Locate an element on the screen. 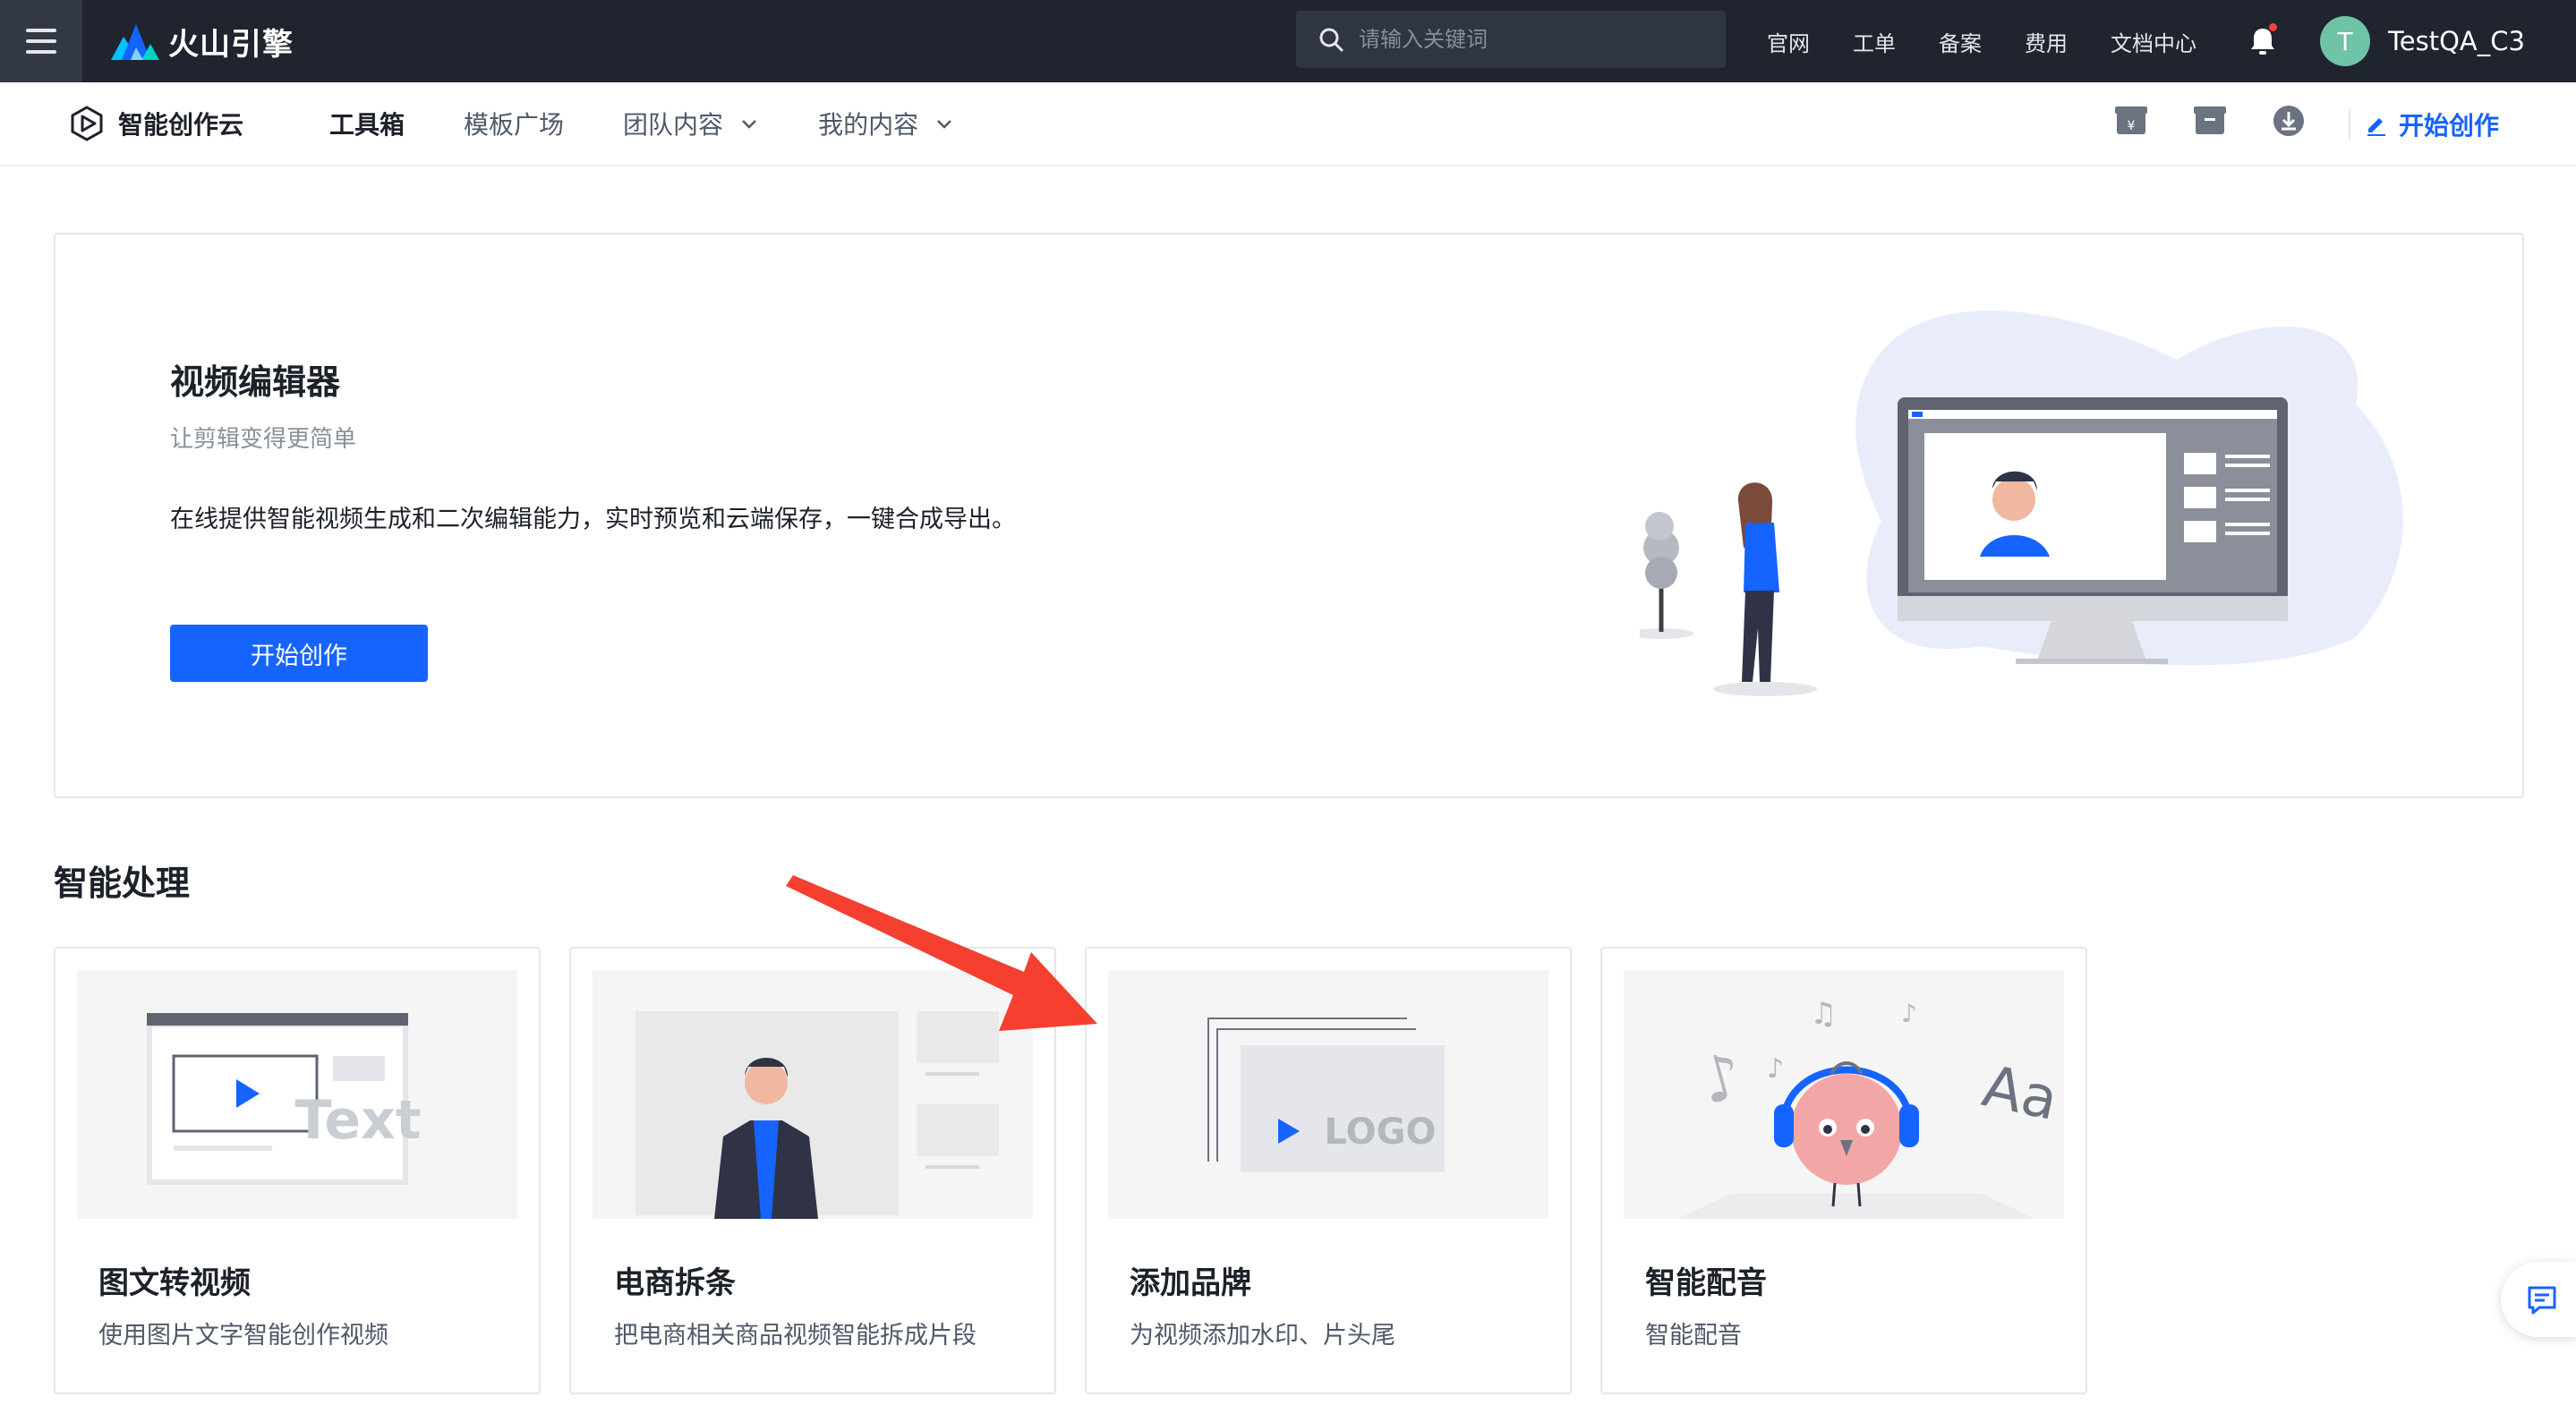  brand-logo: 火山引擎 is located at coordinates (201, 42).